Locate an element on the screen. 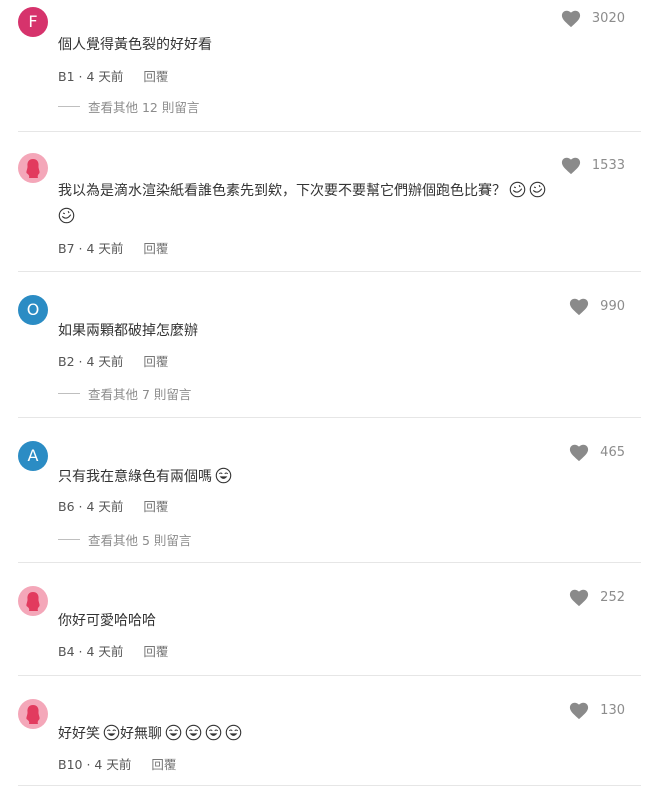 This screenshot has height=789, width=661. like-count: 465 is located at coordinates (612, 452).